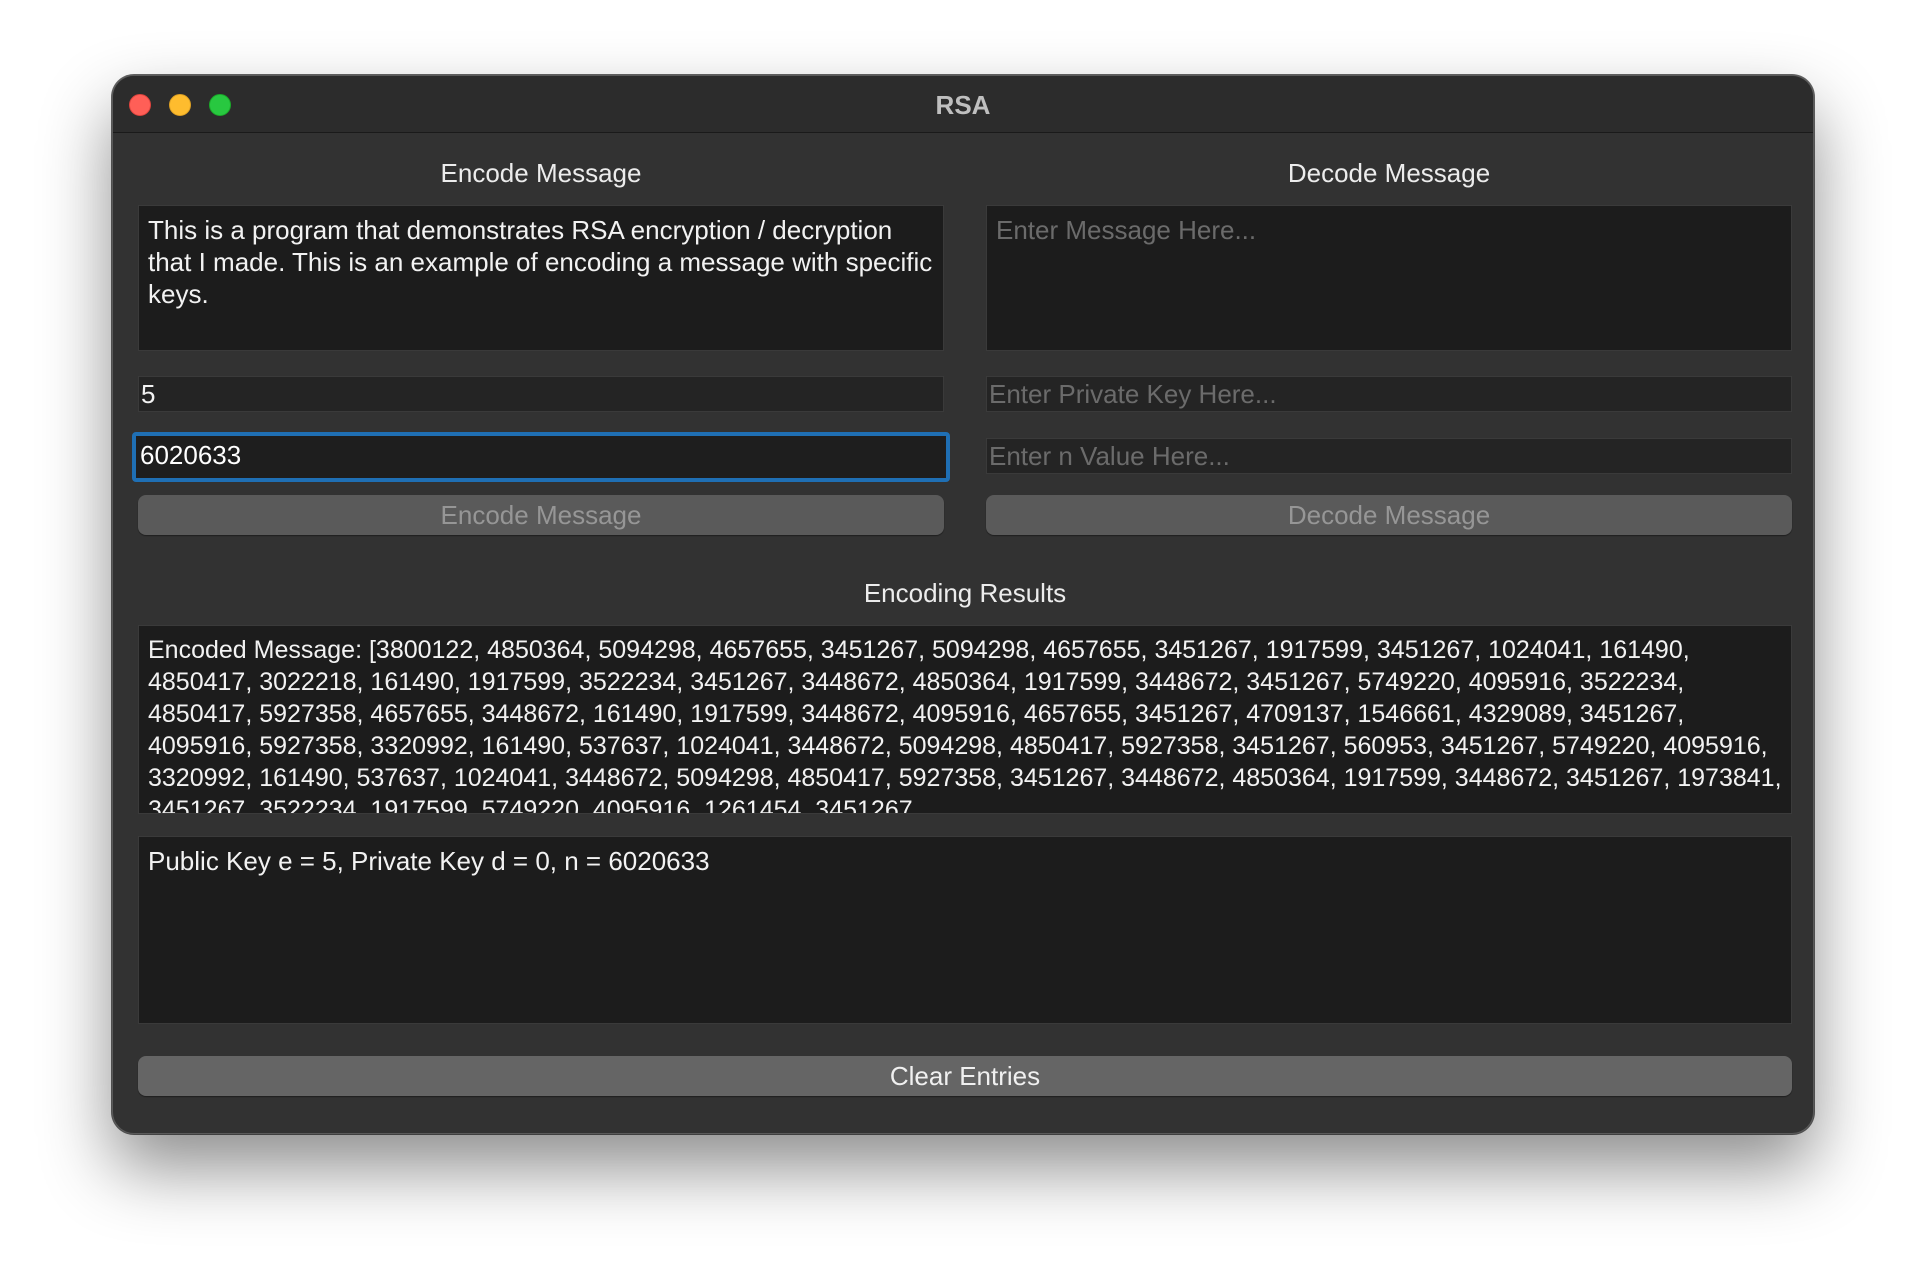  What do you see at coordinates (191, 455) in the screenshot?
I see `encode-n-value: 6020633` at bounding box center [191, 455].